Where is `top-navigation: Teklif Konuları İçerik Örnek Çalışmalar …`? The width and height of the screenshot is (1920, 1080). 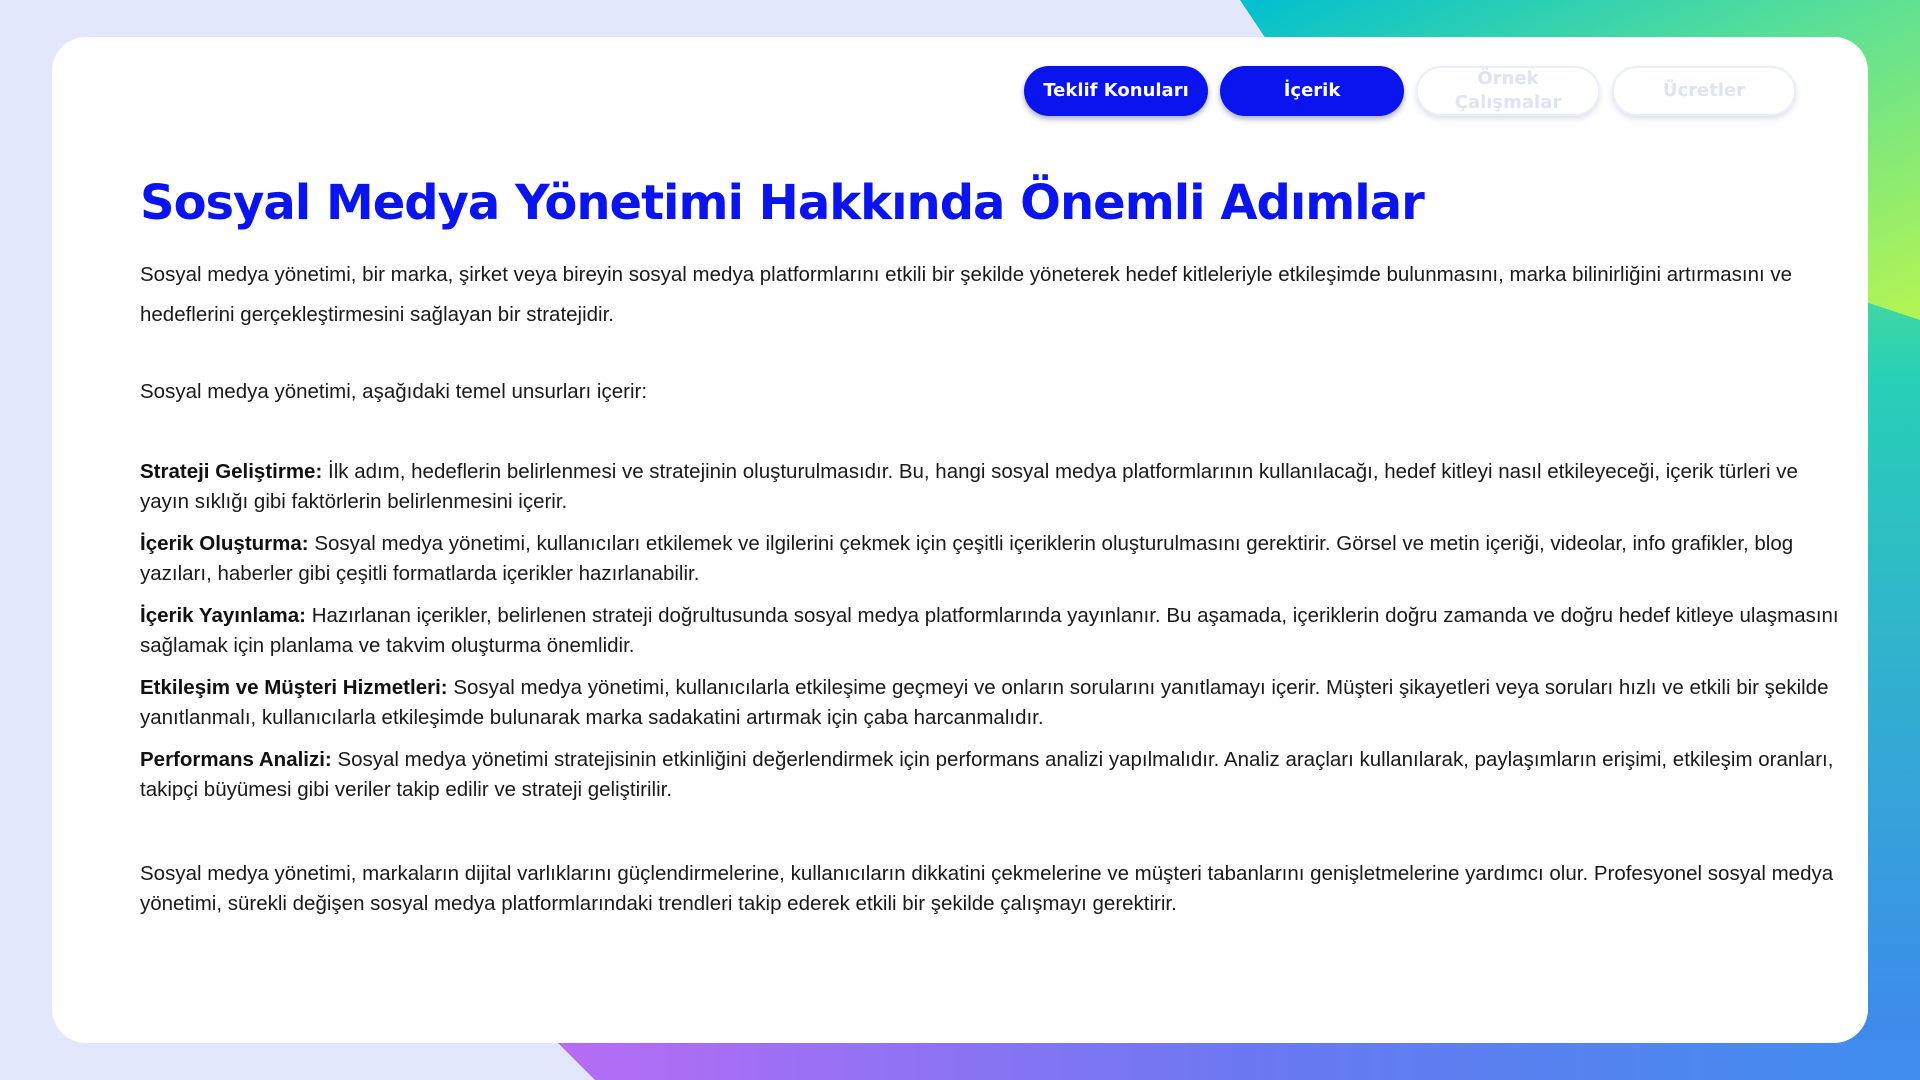
top-navigation: Teklif Konuları İçerik Örnek Çalışmalar … is located at coordinates (1410, 91).